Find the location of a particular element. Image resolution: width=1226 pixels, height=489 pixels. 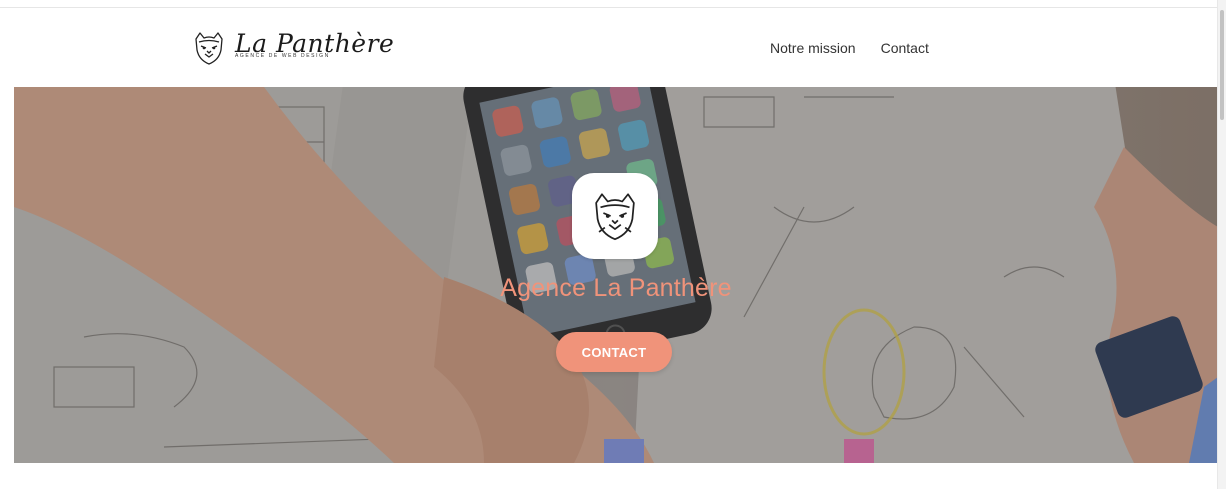

brand-logo: La Panthère AGENCE DE WEB DESIGN is located at coordinates (291, 48).